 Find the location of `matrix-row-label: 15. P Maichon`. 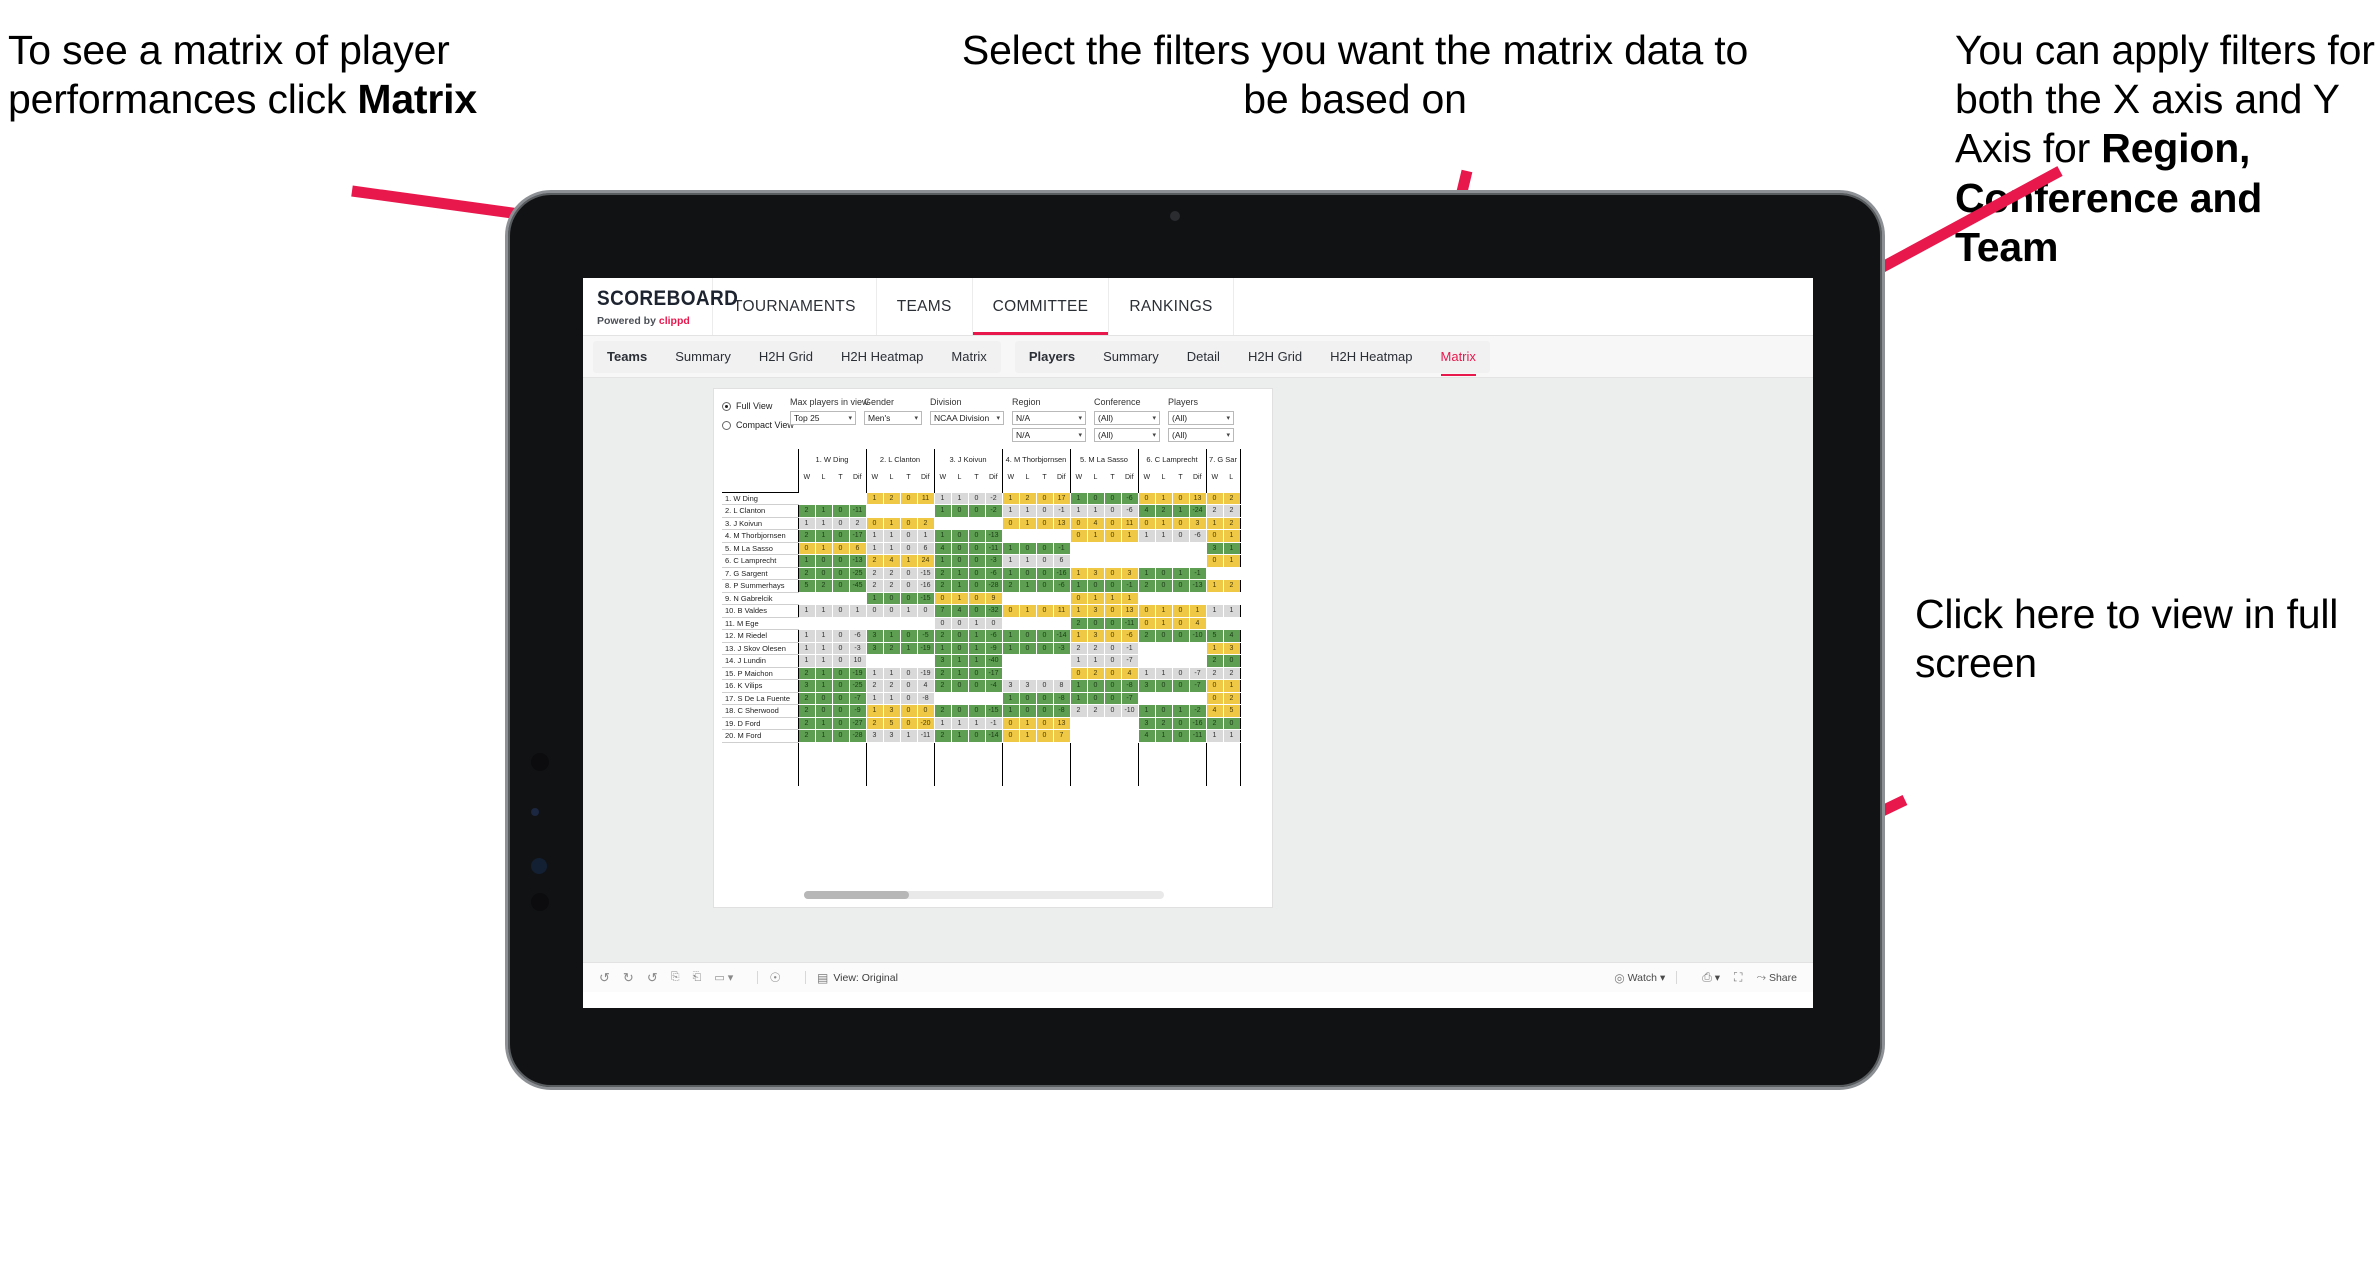

matrix-row-label: 15. P Maichon is located at coordinates (760, 673).